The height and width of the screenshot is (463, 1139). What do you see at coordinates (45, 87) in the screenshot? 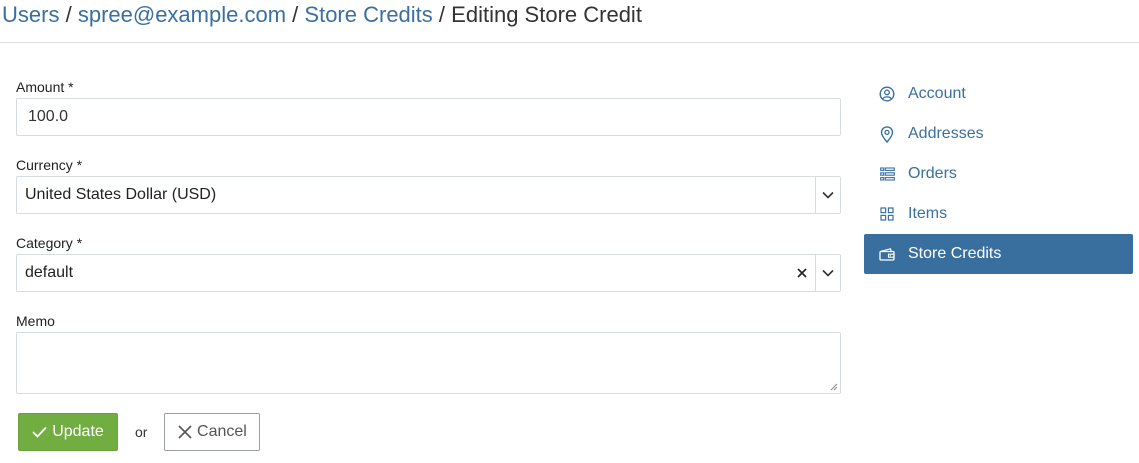
I see `amount-label: Amount *` at bounding box center [45, 87].